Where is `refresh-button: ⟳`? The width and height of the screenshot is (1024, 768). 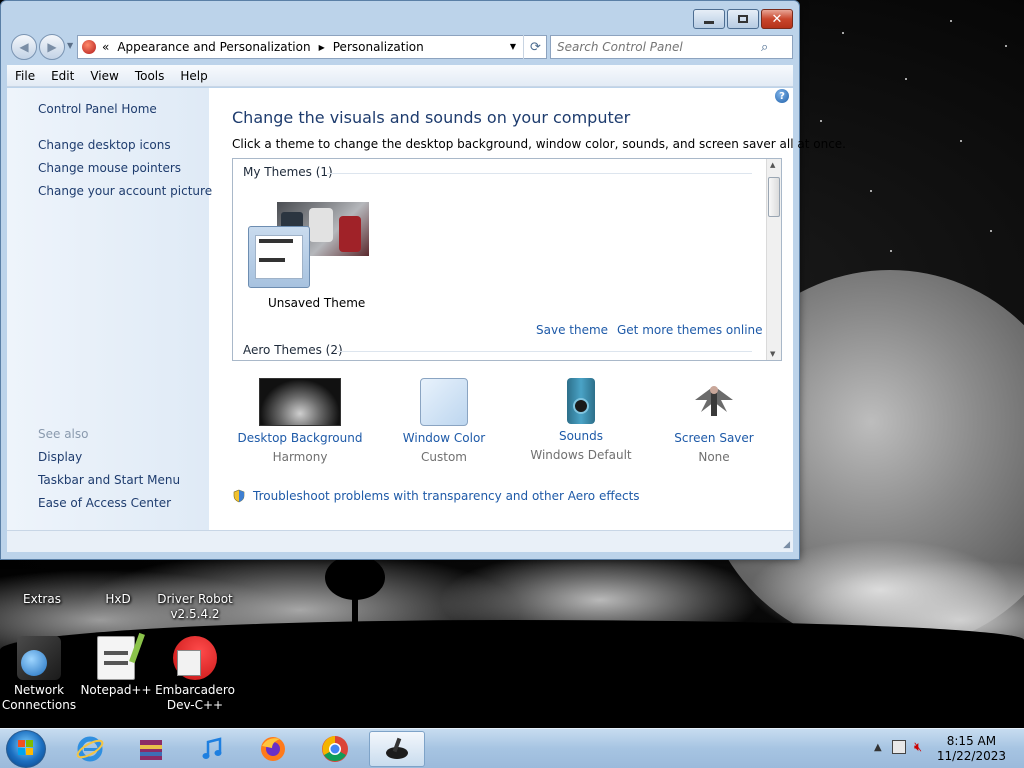
refresh-button: ⟳ is located at coordinates (535, 47).